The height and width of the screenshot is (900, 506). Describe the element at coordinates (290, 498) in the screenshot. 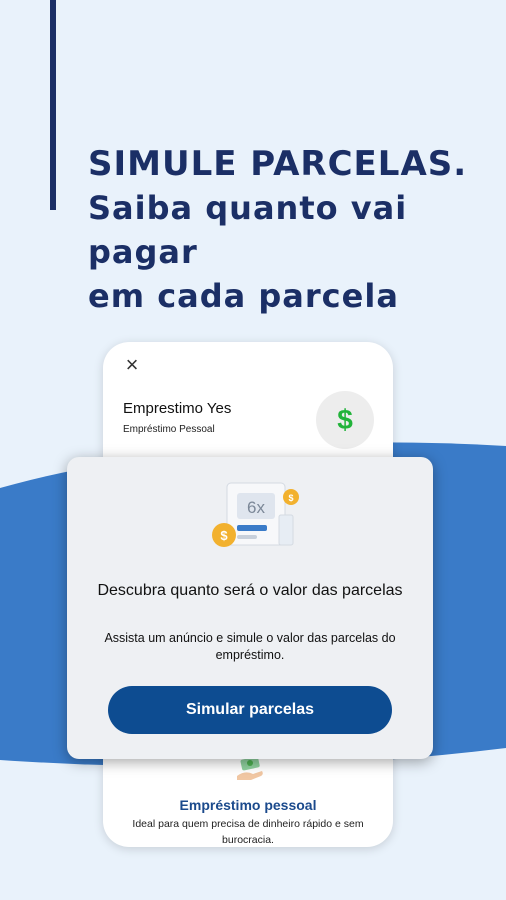

I see `small-coin-dollar-label: $` at that location.